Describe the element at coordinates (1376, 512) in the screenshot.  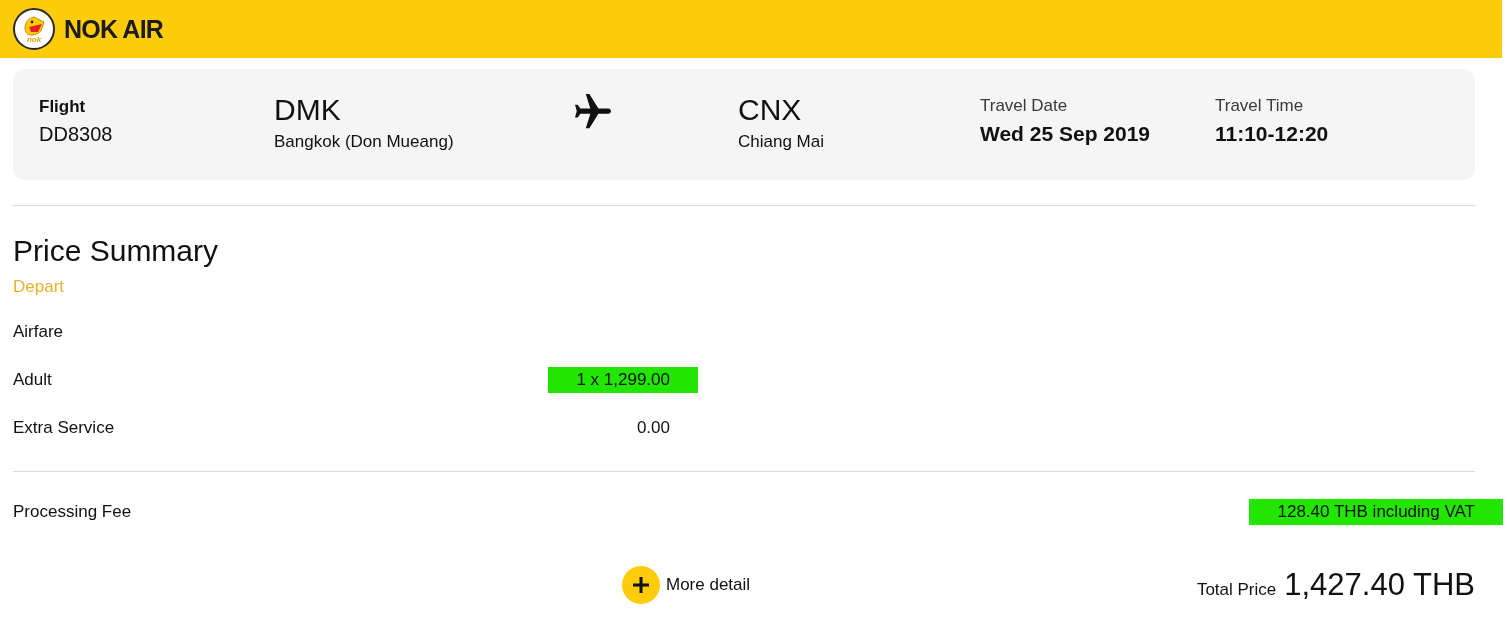
I see `fee-value: 128.40 THB including VAT` at that location.